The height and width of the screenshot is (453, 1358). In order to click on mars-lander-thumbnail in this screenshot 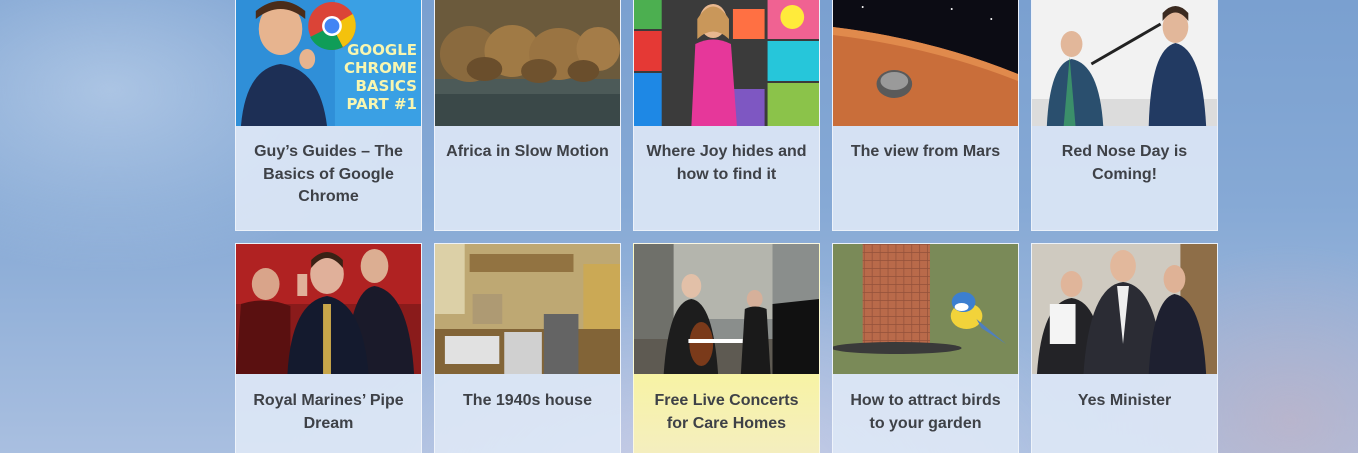, I will do `click(925, 63)`.